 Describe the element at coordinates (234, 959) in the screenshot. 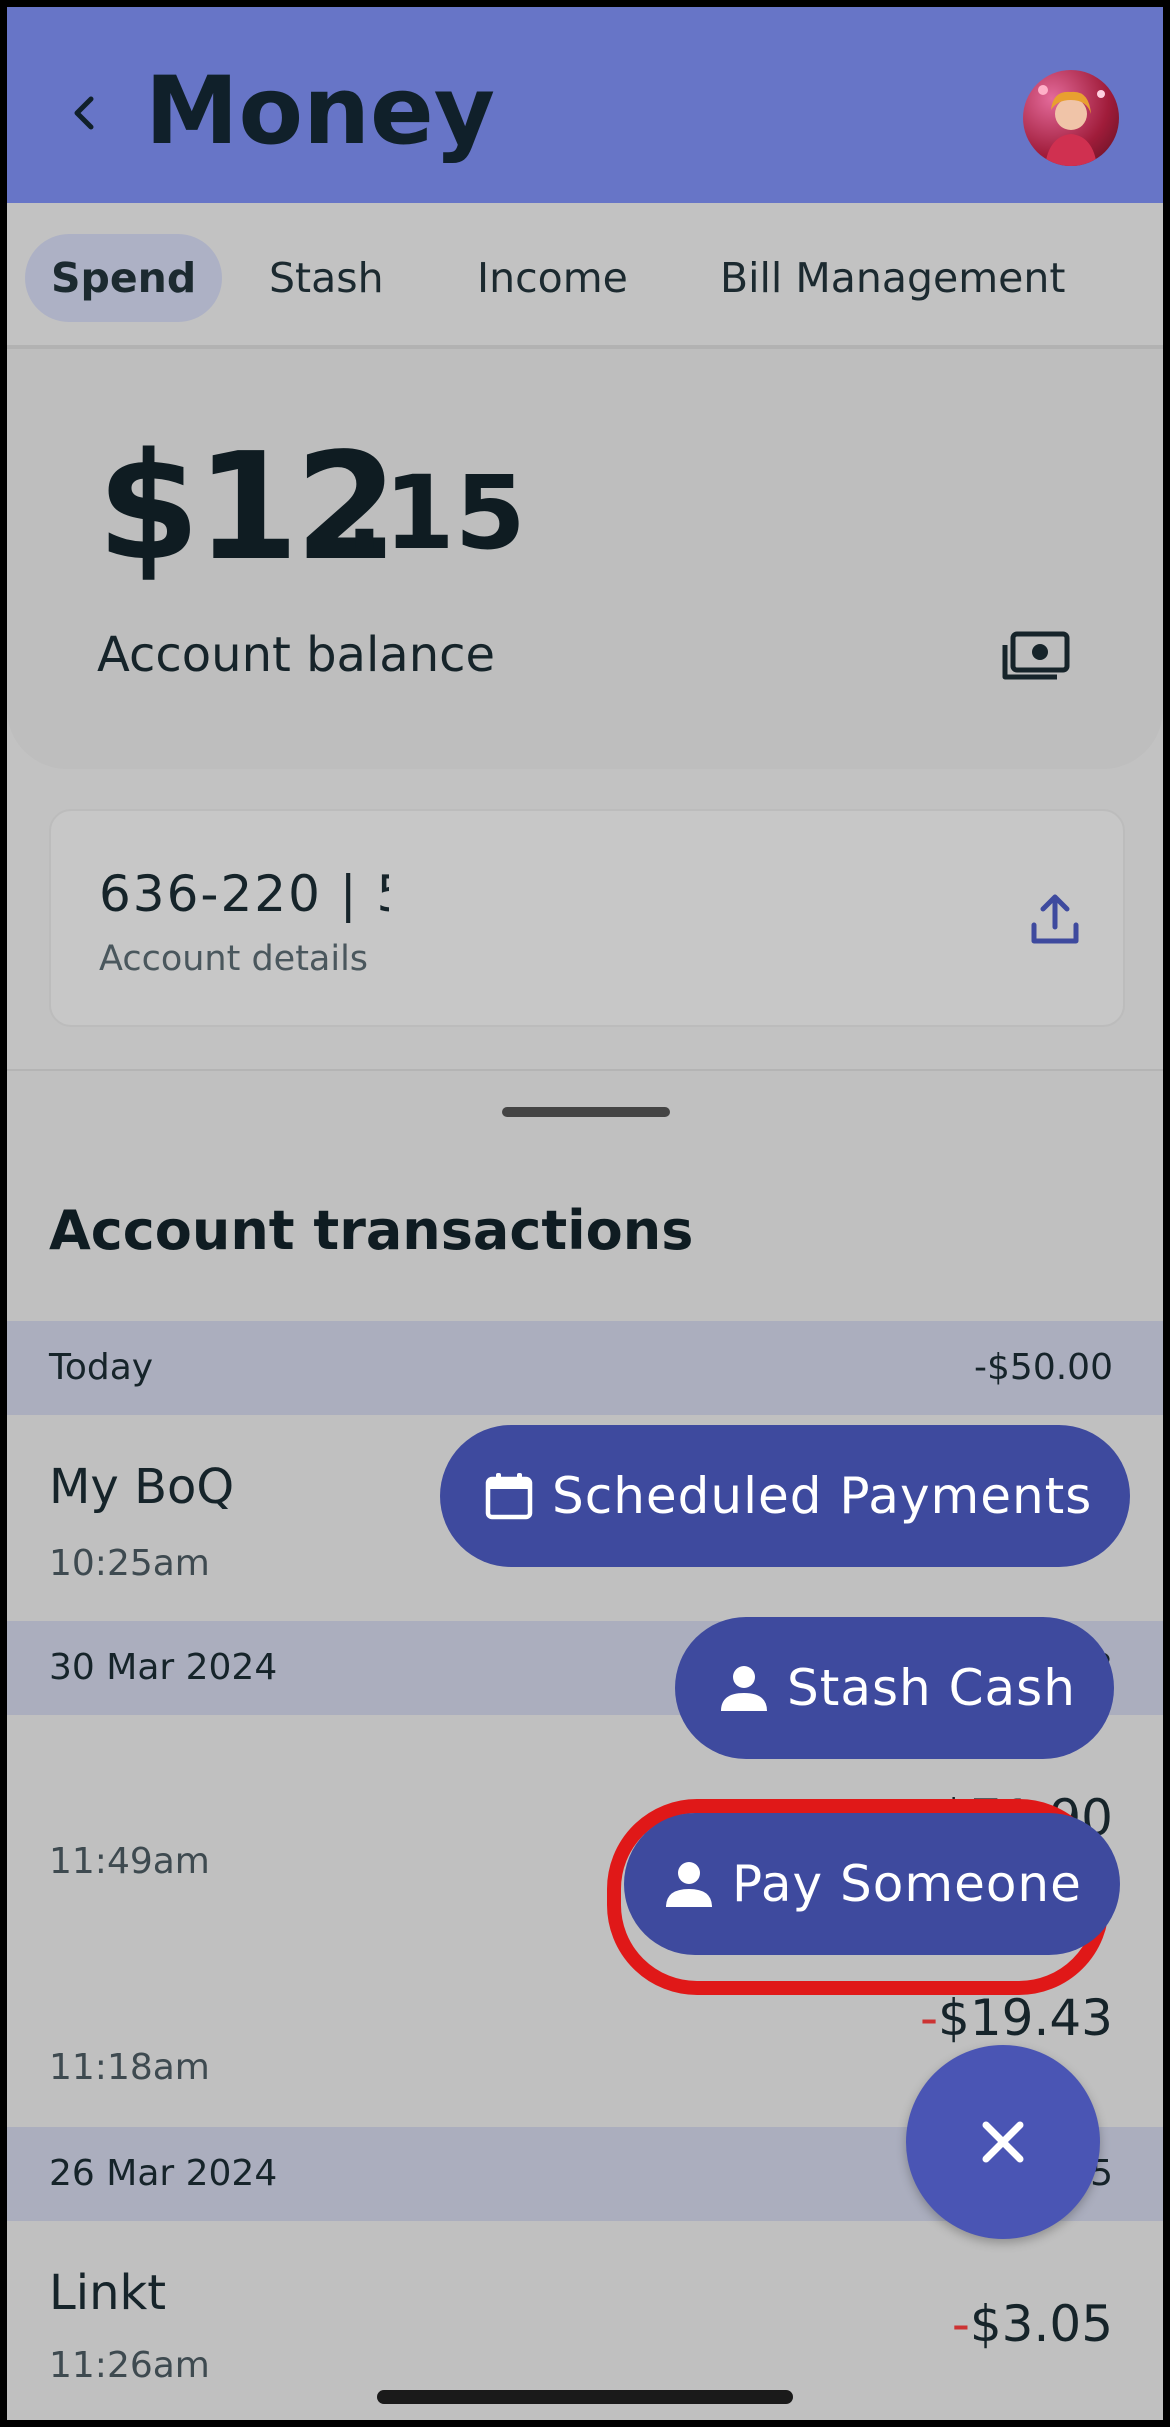

I see `account-details-label: Account details` at that location.